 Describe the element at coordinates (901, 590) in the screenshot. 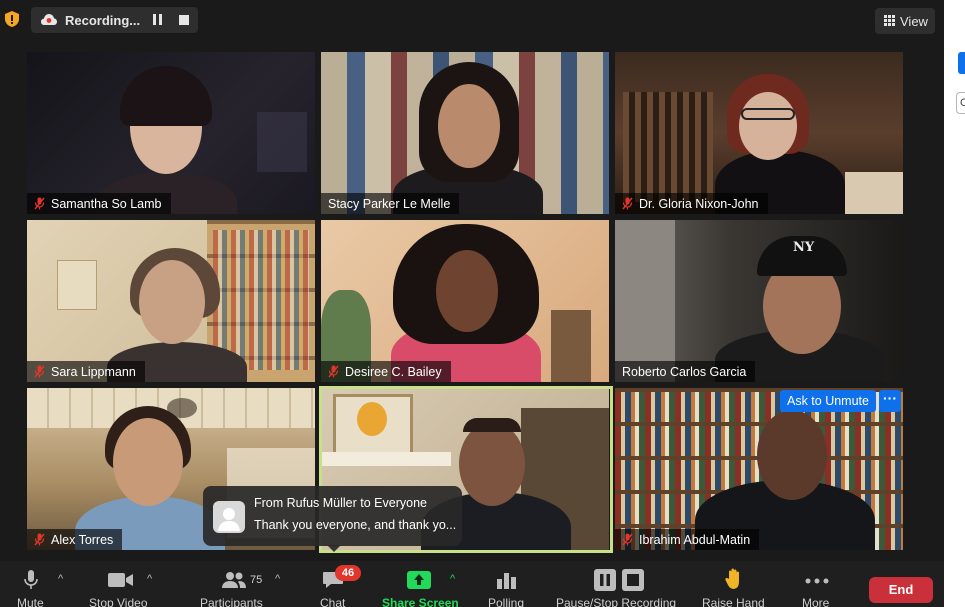

I see `end-meeting-button: End` at that location.